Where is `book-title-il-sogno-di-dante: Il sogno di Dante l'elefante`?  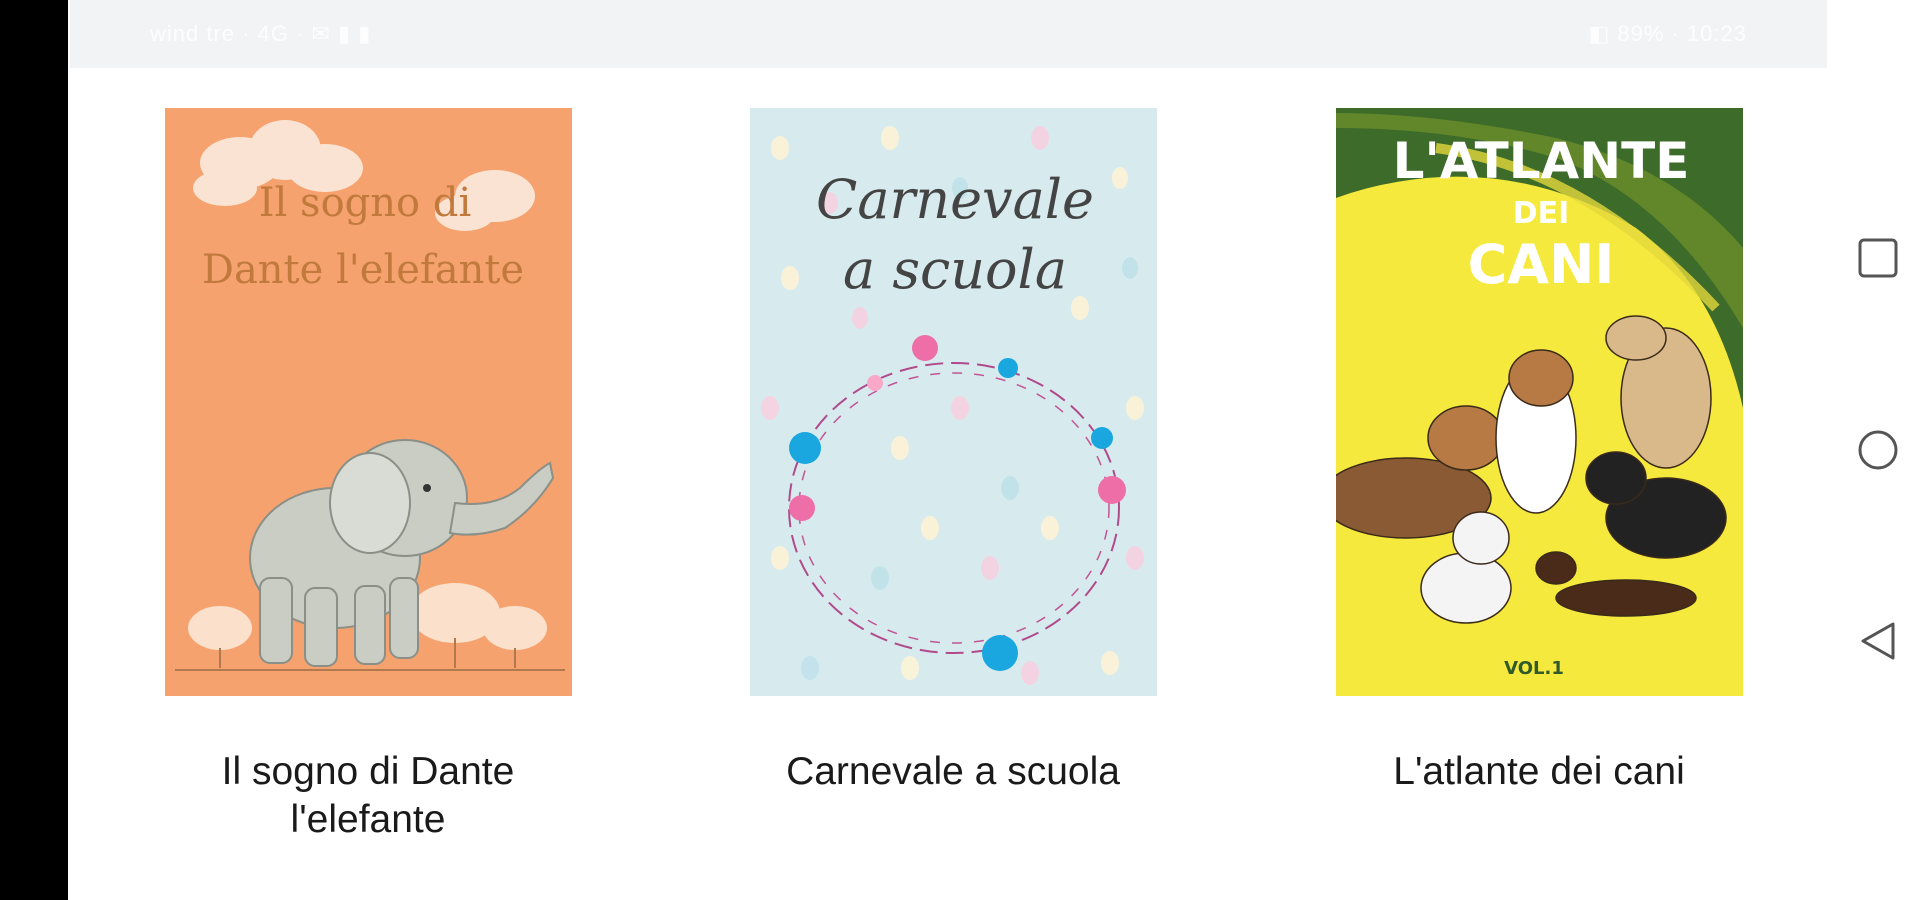
book-title-il-sogno-di-dante: Il sogno di Dante l'elefante is located at coordinates (368, 796).